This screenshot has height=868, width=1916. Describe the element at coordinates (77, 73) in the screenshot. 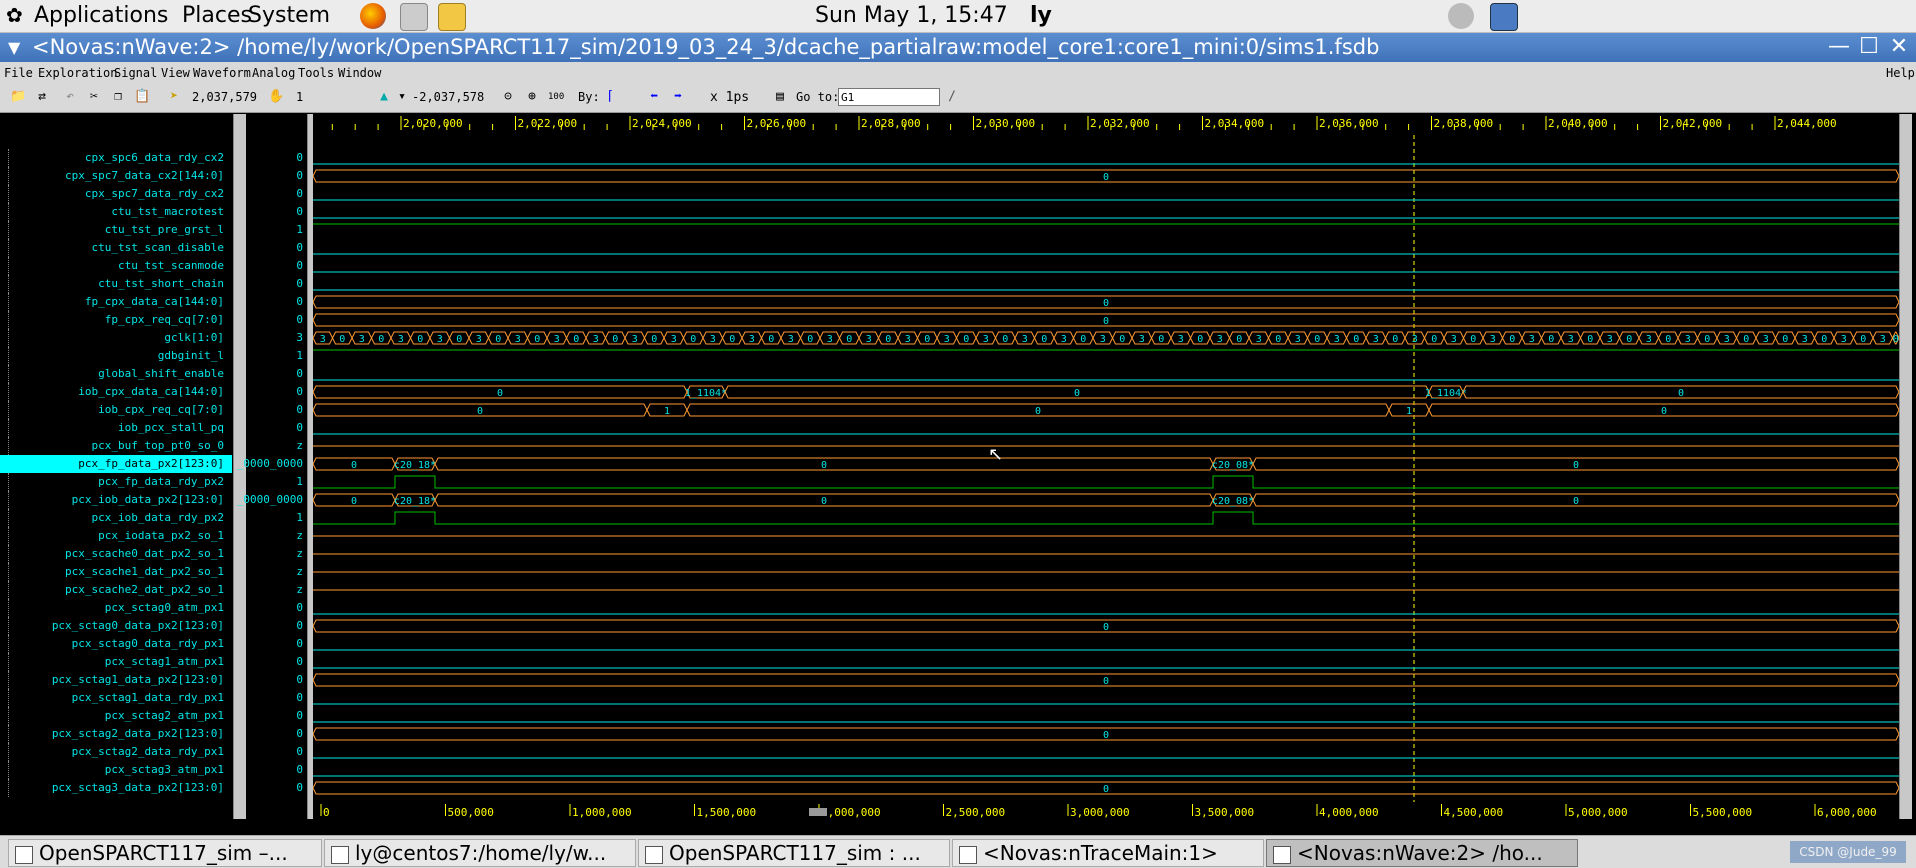

I see `menu-exploration: Exploration` at that location.